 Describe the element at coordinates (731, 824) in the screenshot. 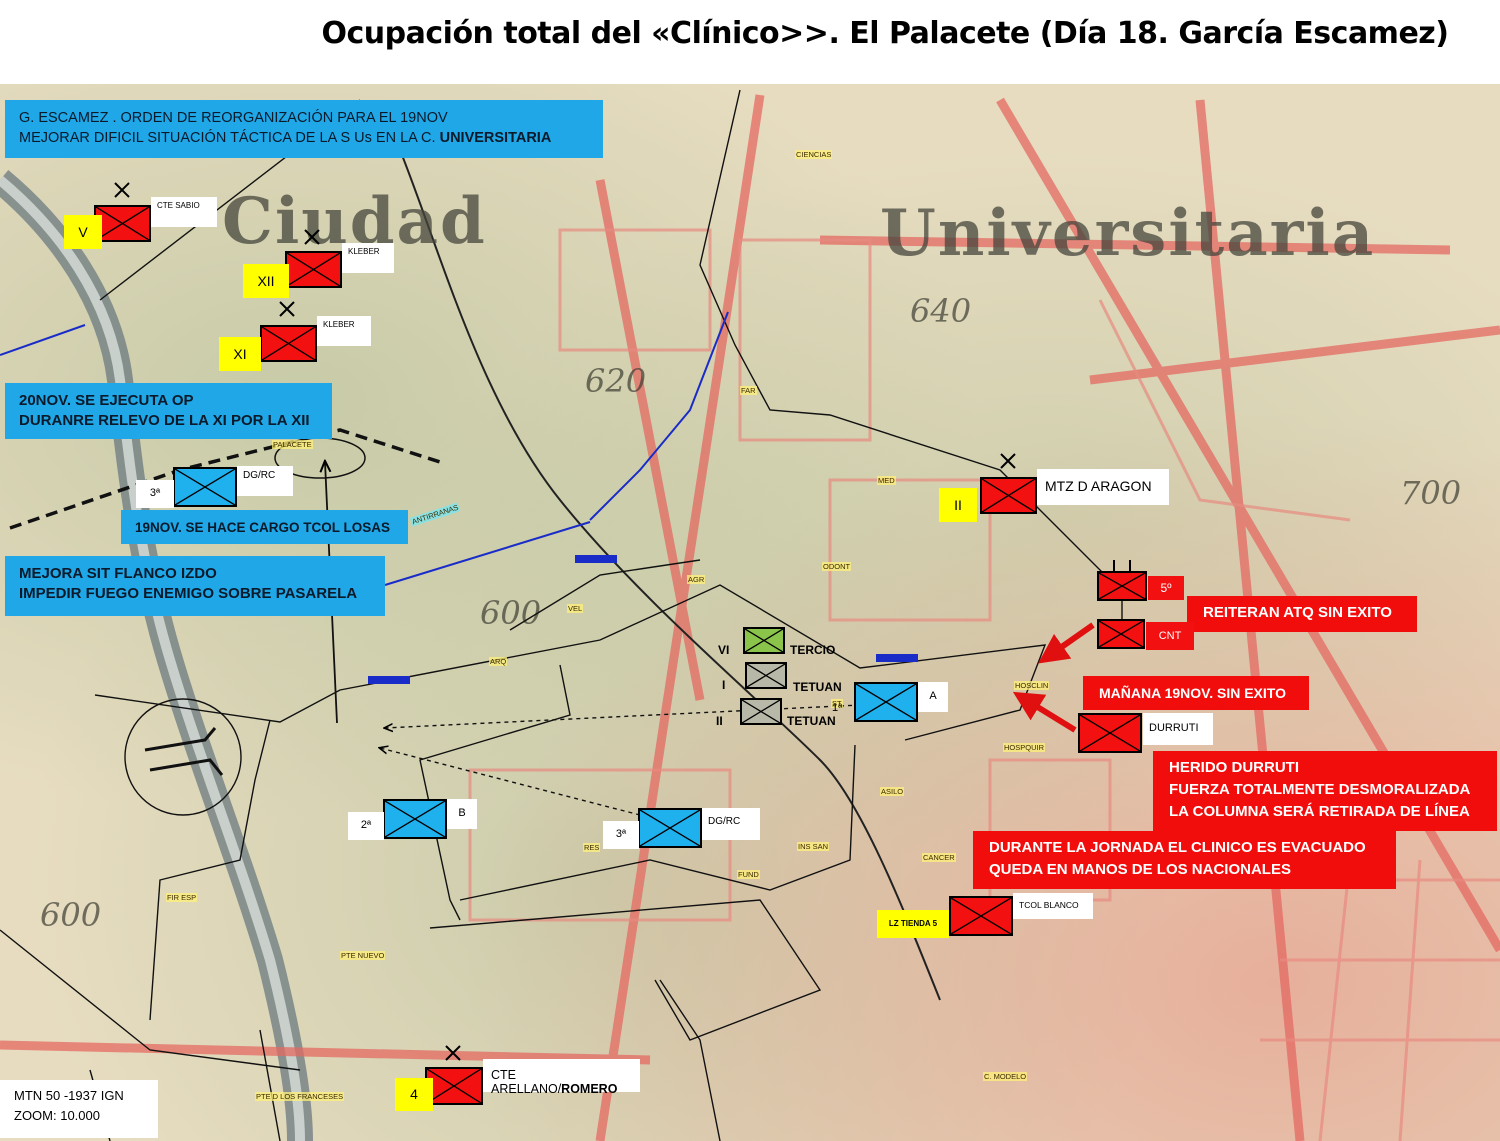

I see `unit-dgrc-bottom-label: DG/RC` at that location.